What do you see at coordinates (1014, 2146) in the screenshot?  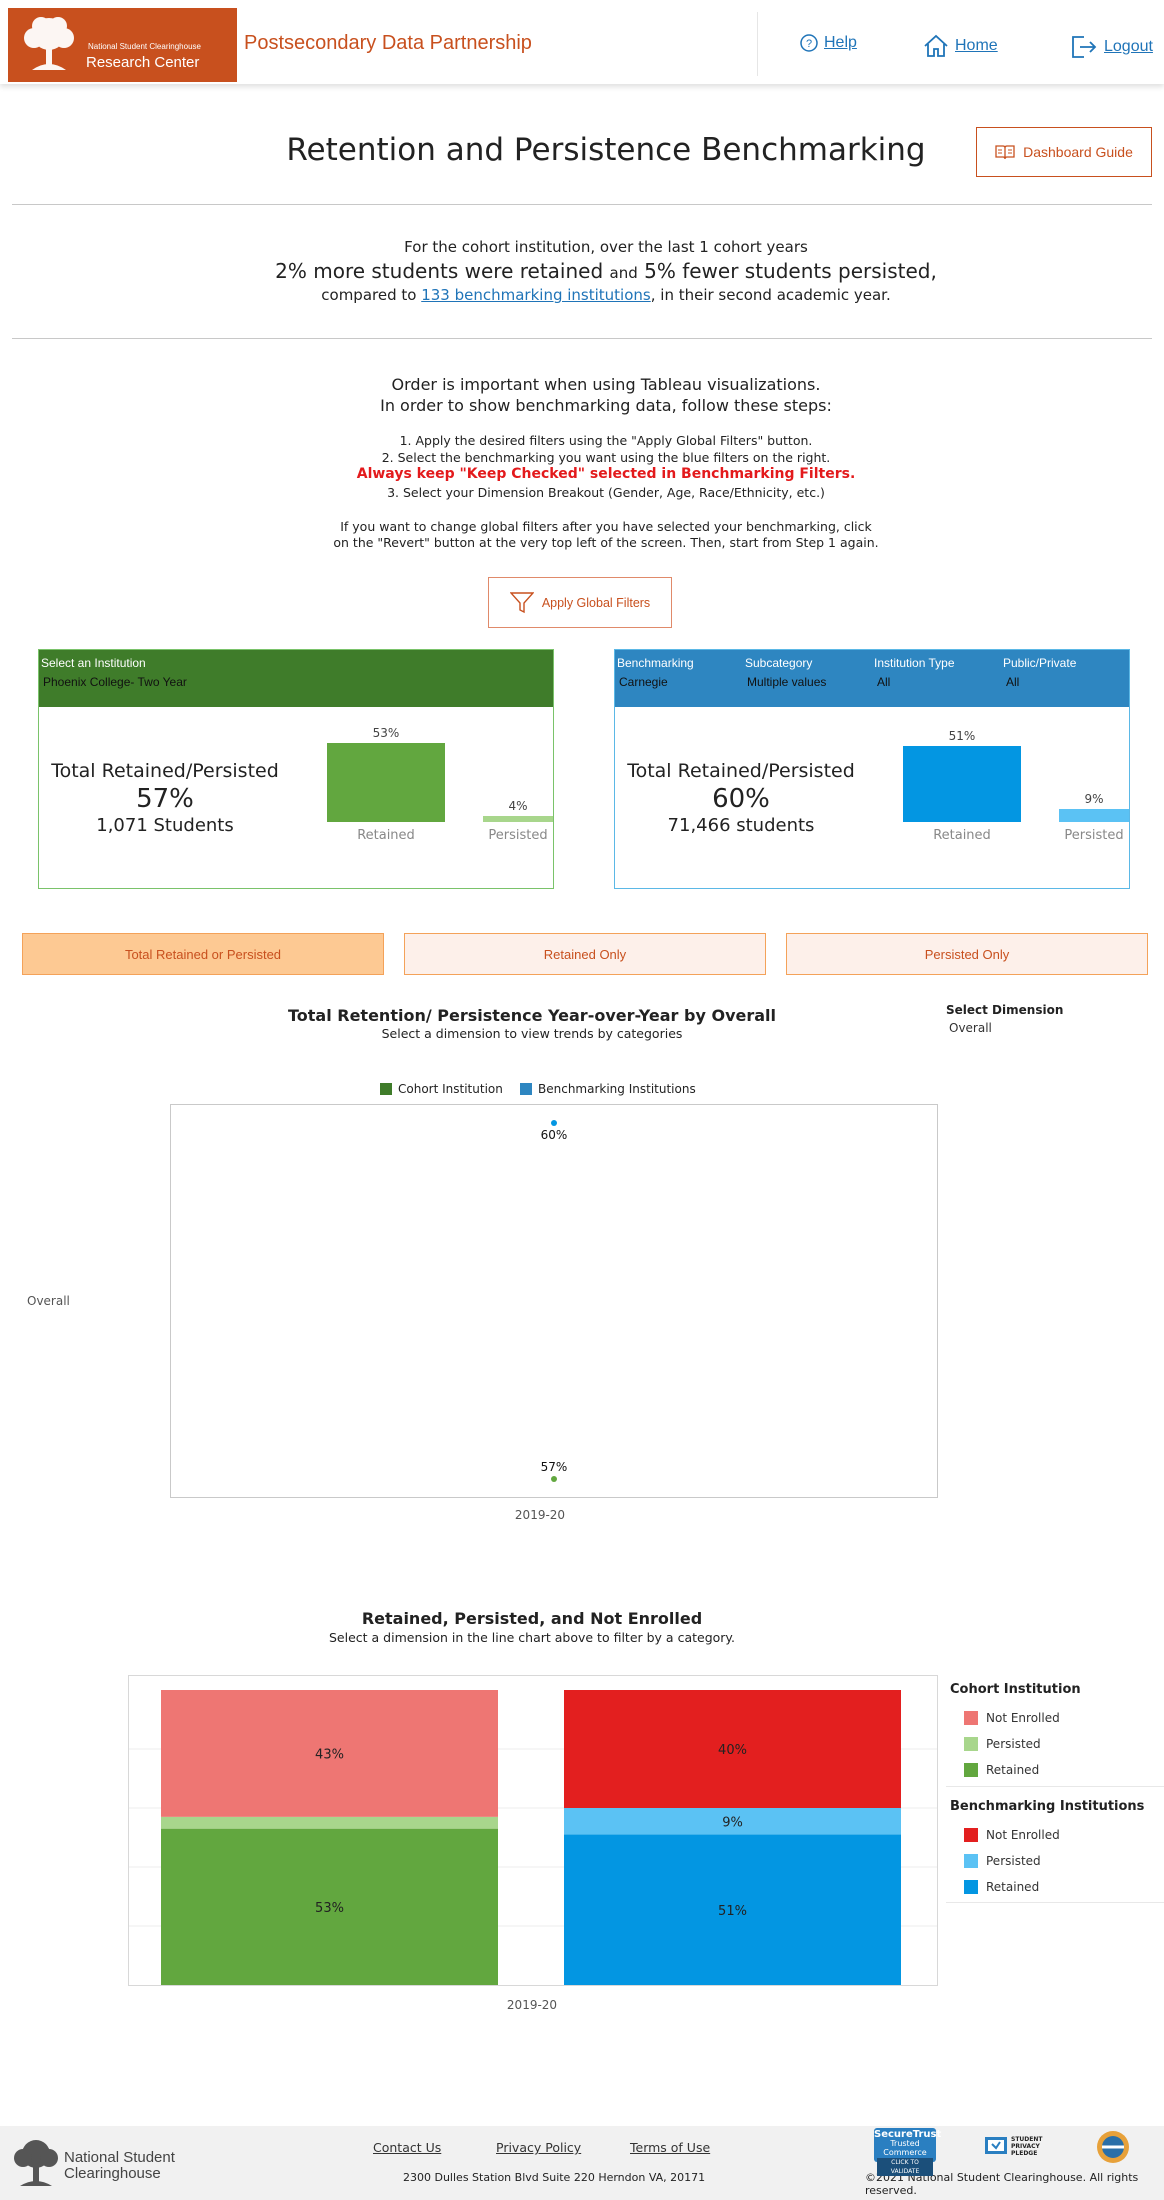 I see `student-privacy-pledge-badge: STUDENT PRIVACY PLEDGE` at bounding box center [1014, 2146].